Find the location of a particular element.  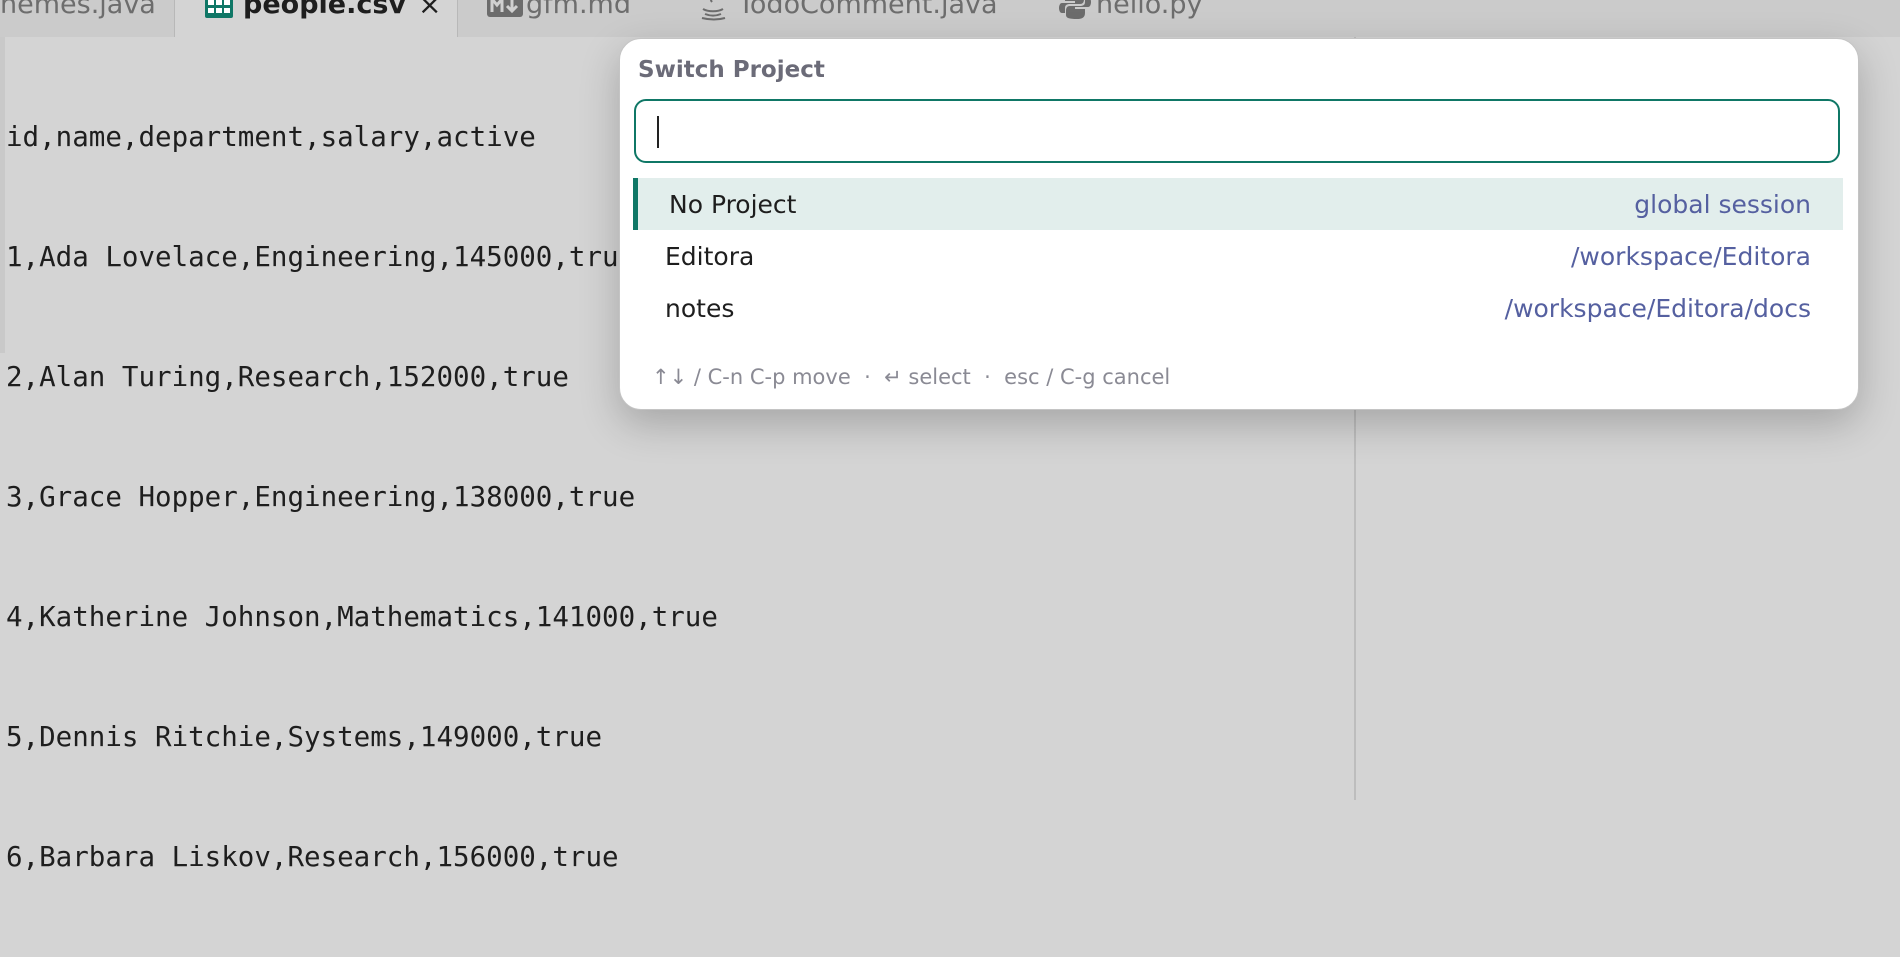

project-detail: /workspace/Editora is located at coordinates (1691, 256).